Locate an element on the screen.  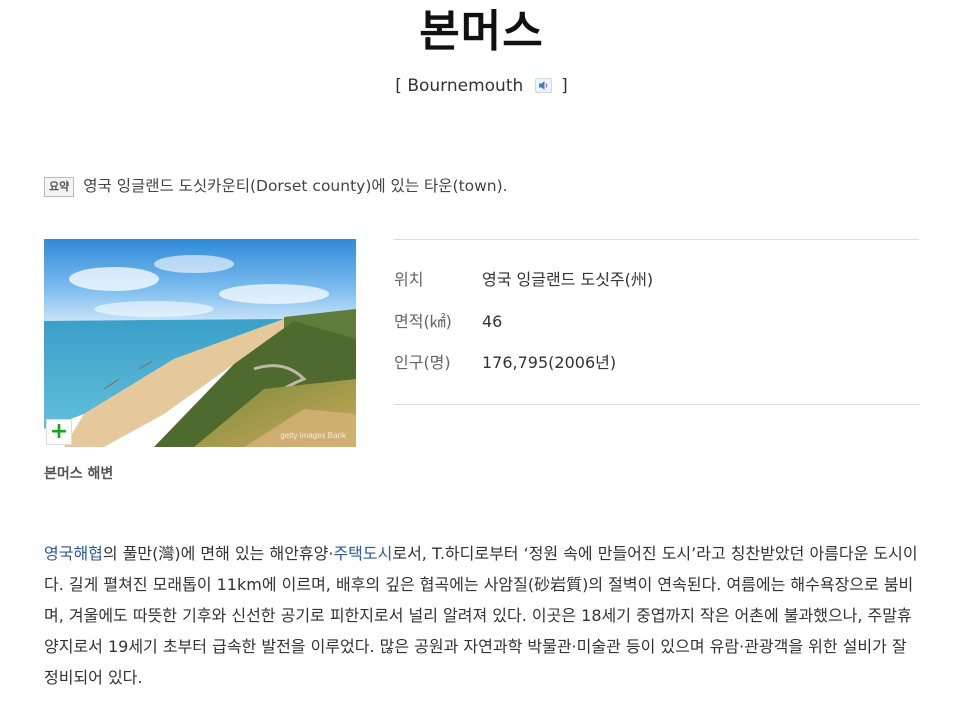
speaker-icon is located at coordinates (543, 85).